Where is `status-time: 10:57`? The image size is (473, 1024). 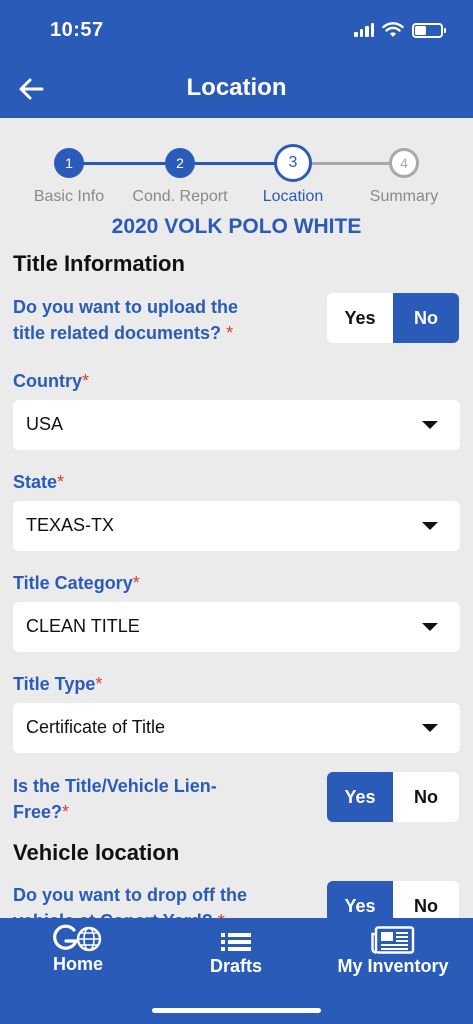 status-time: 10:57 is located at coordinates (77, 30).